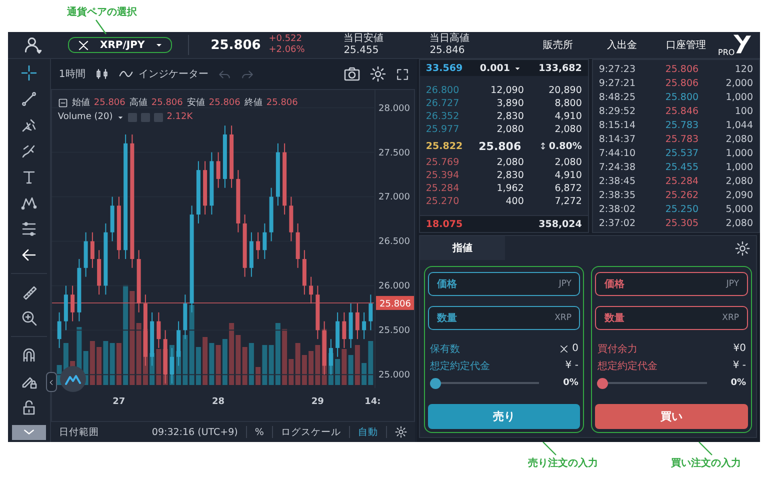 The image size is (768, 478). What do you see at coordinates (368, 432) in the screenshot?
I see `auto-scale-toggle: 自動` at bounding box center [368, 432].